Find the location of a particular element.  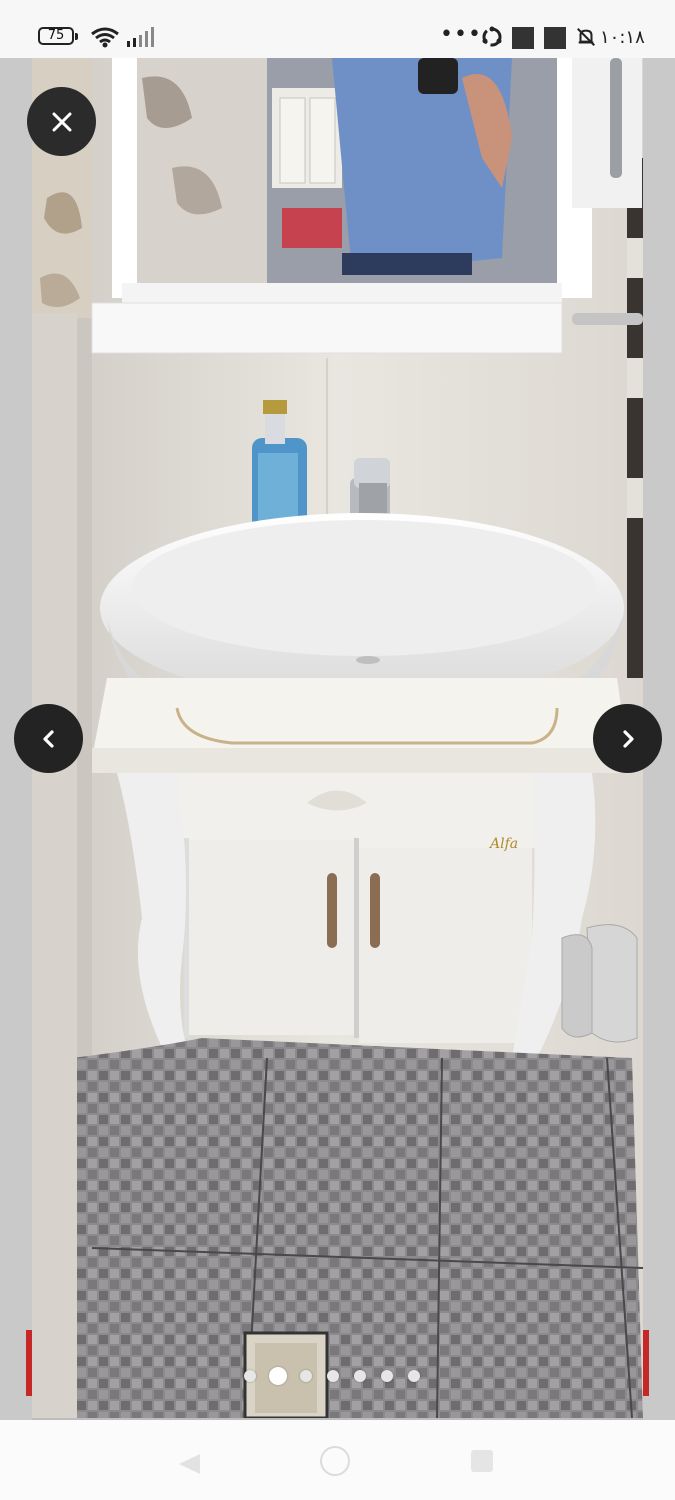

close-icon is located at coordinates (61, 121).